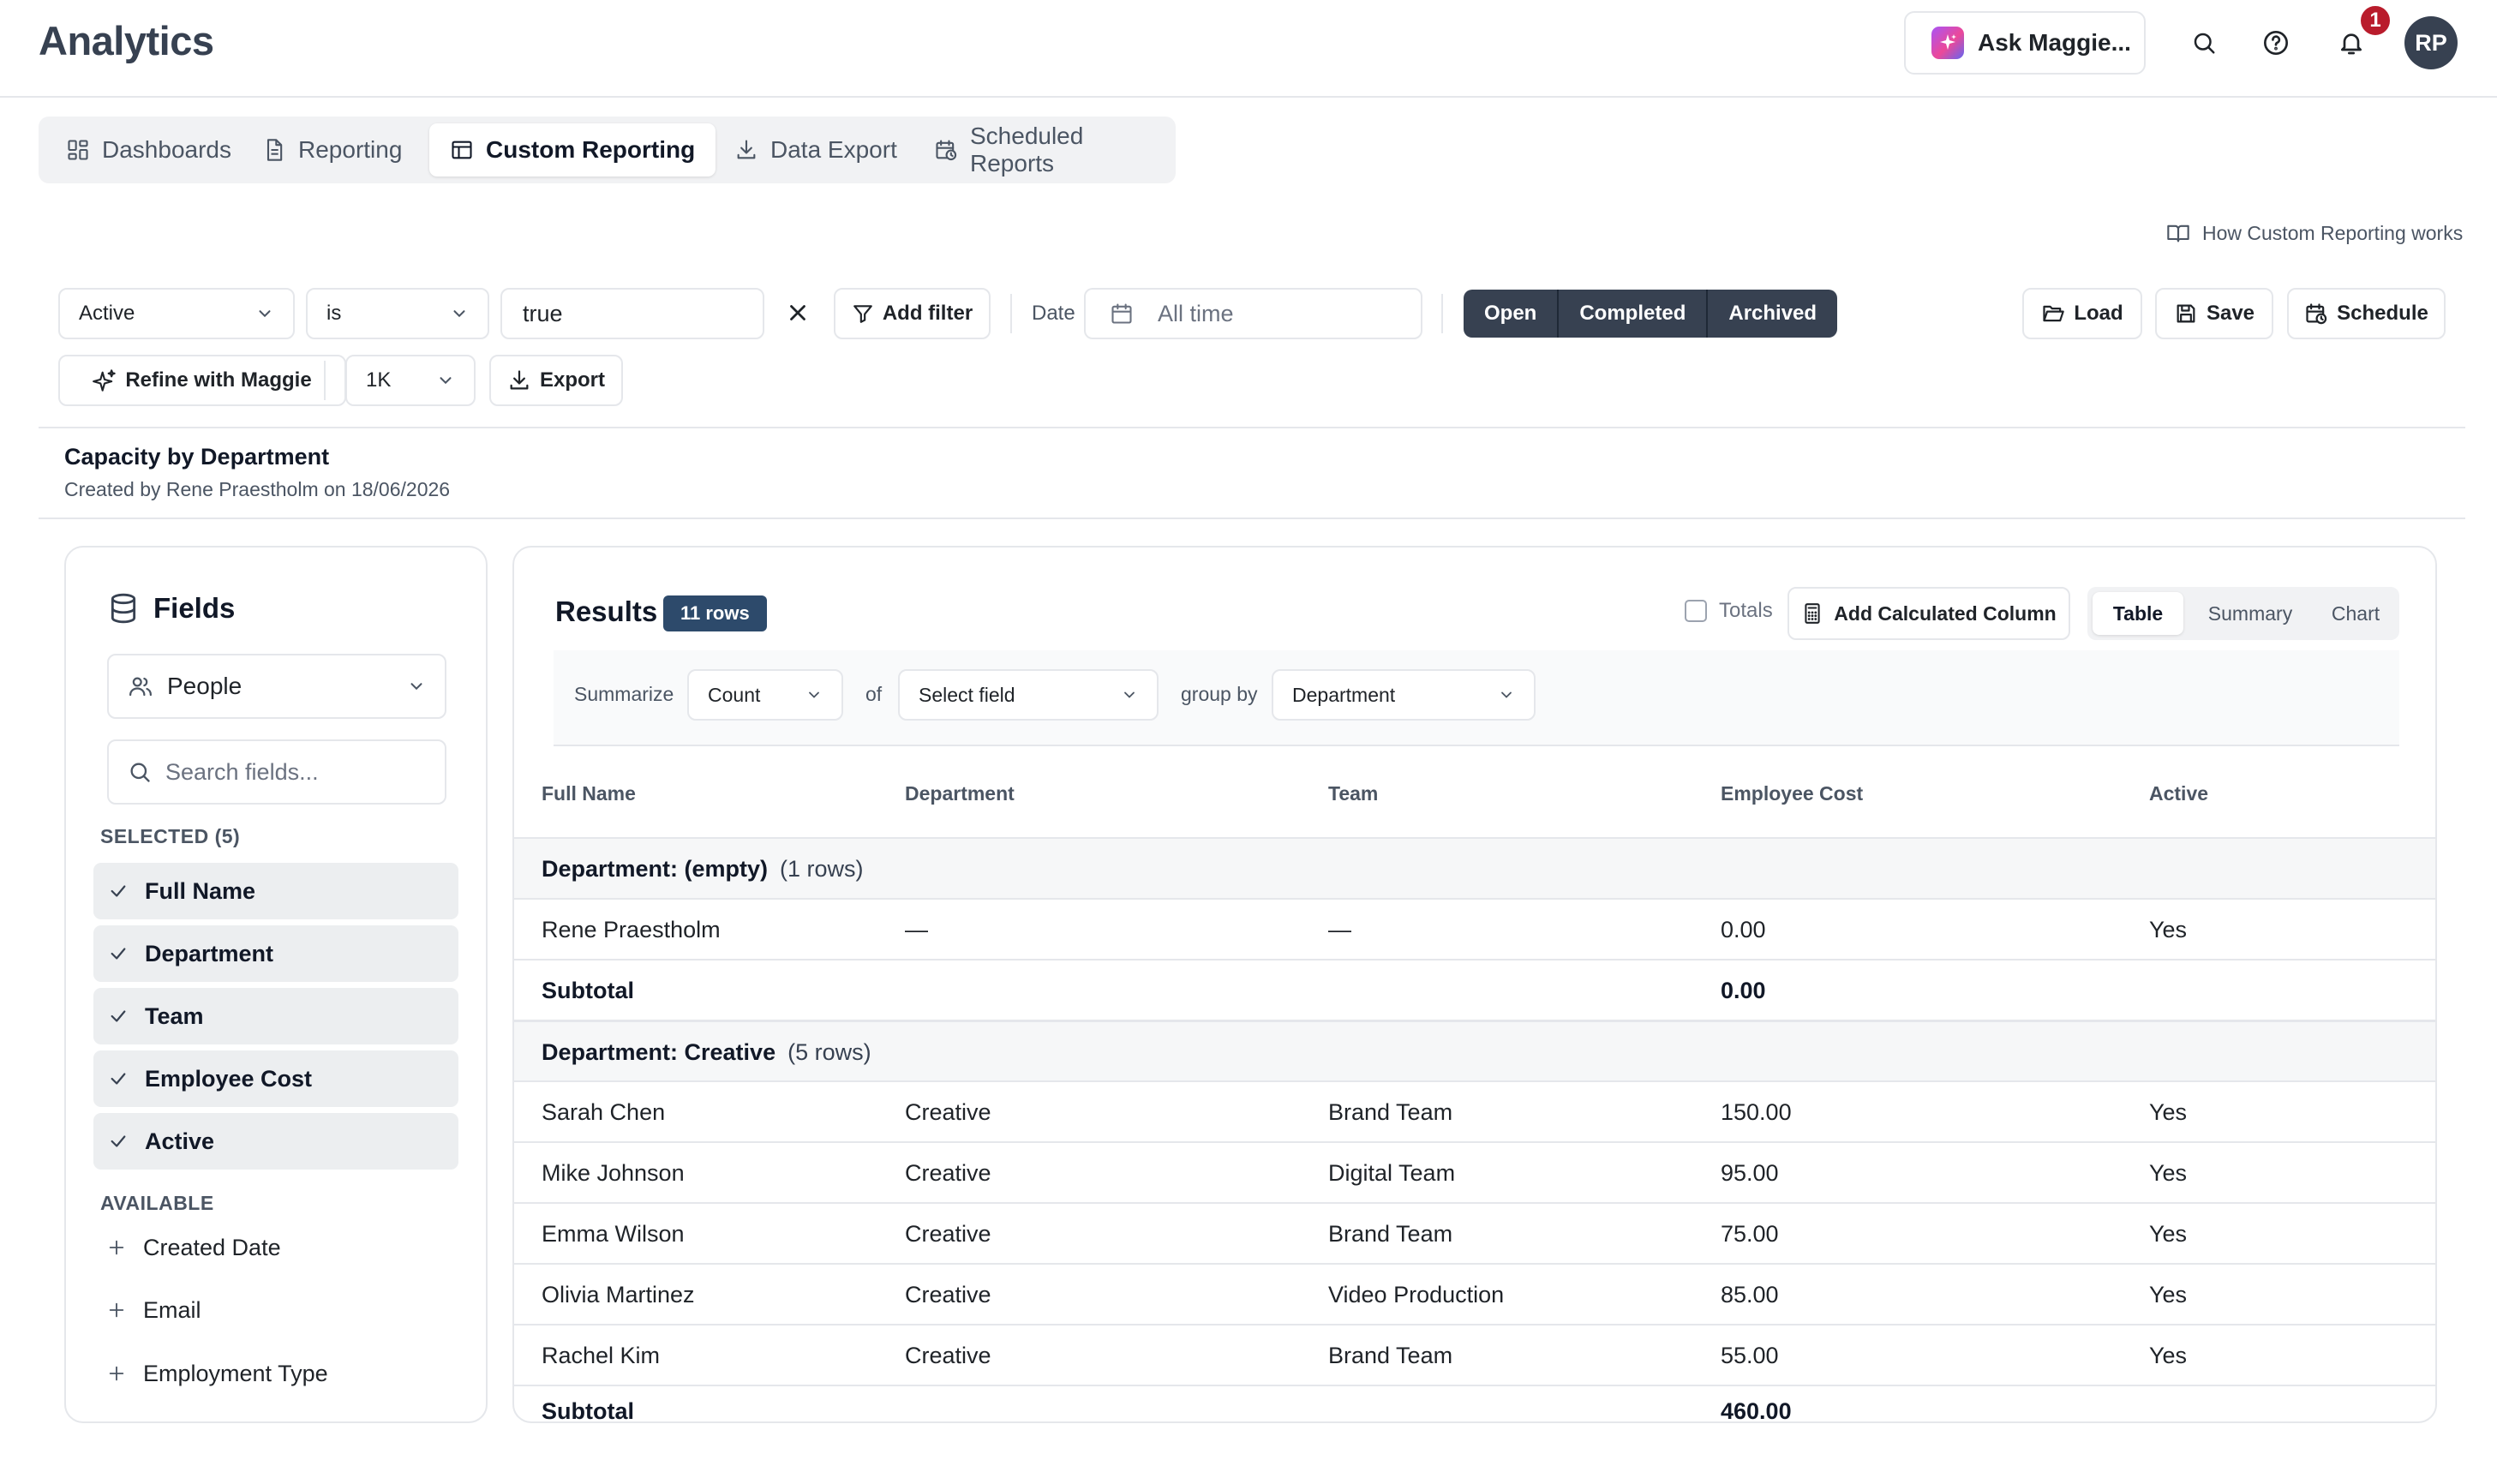 Image resolution: width=2497 pixels, height=1484 pixels. What do you see at coordinates (1696, 611) in the screenshot?
I see `totals-checkbox` at bounding box center [1696, 611].